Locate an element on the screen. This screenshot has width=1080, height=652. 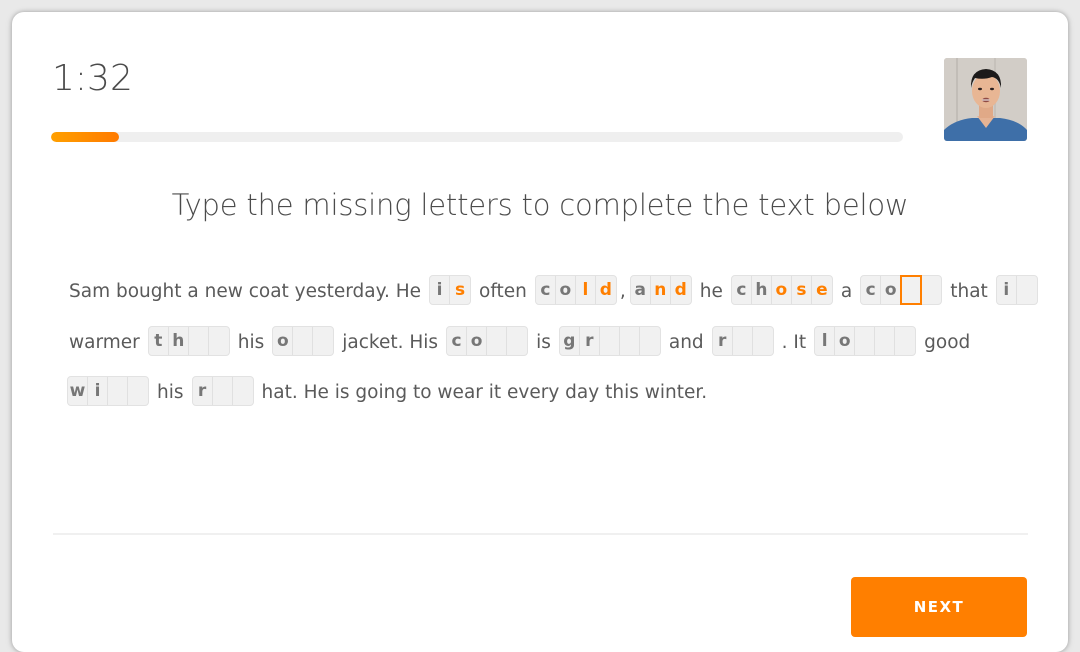
letter-cell: o is located at coordinates (782, 290).